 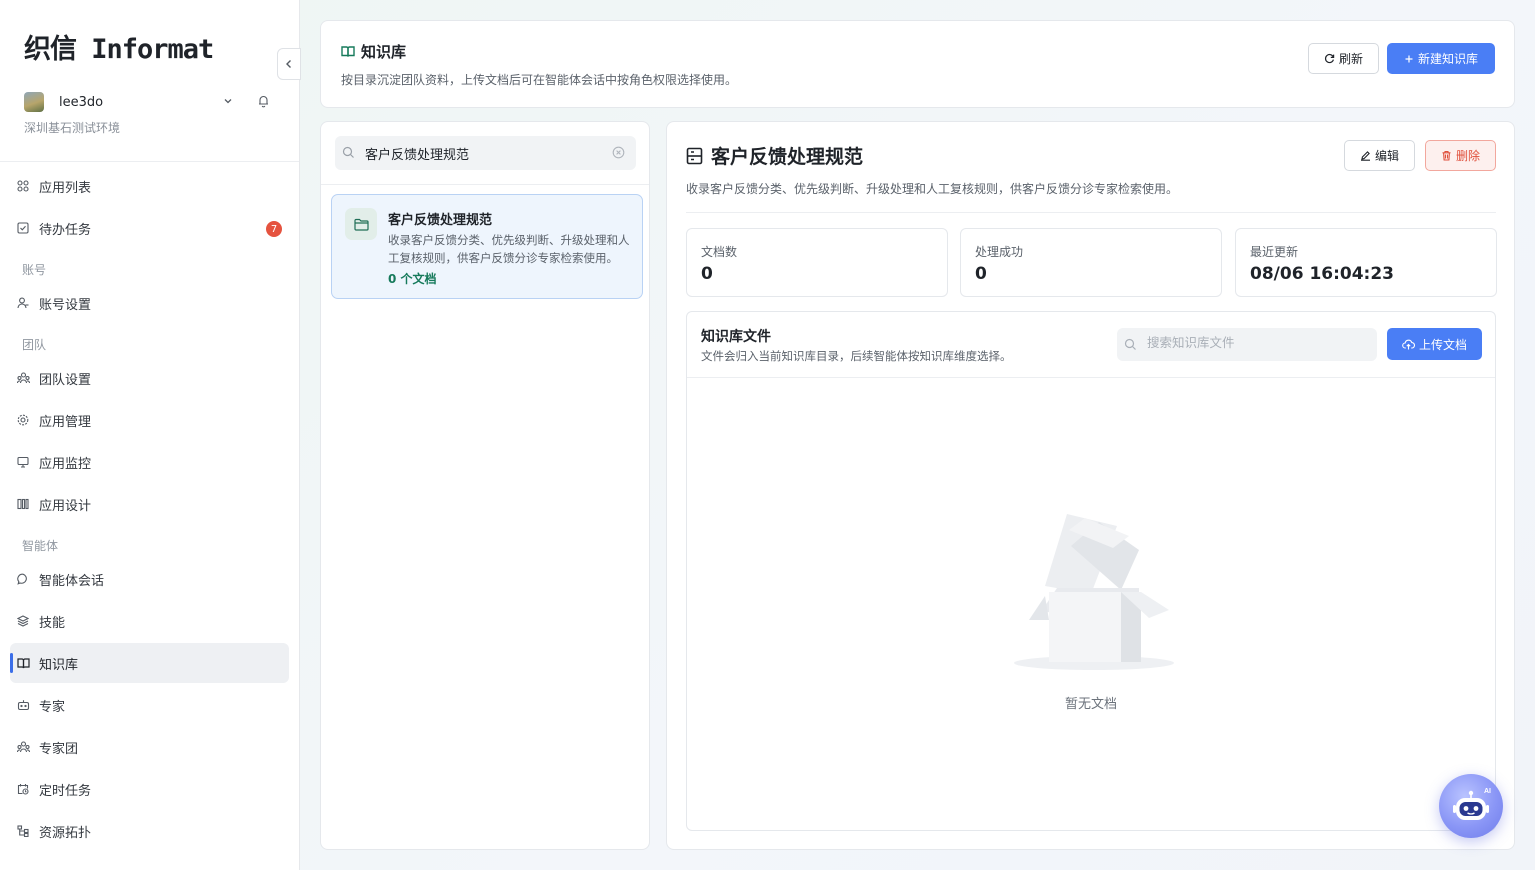 What do you see at coordinates (65, 230) in the screenshot?
I see `sidebar-item-label: 待办任务` at bounding box center [65, 230].